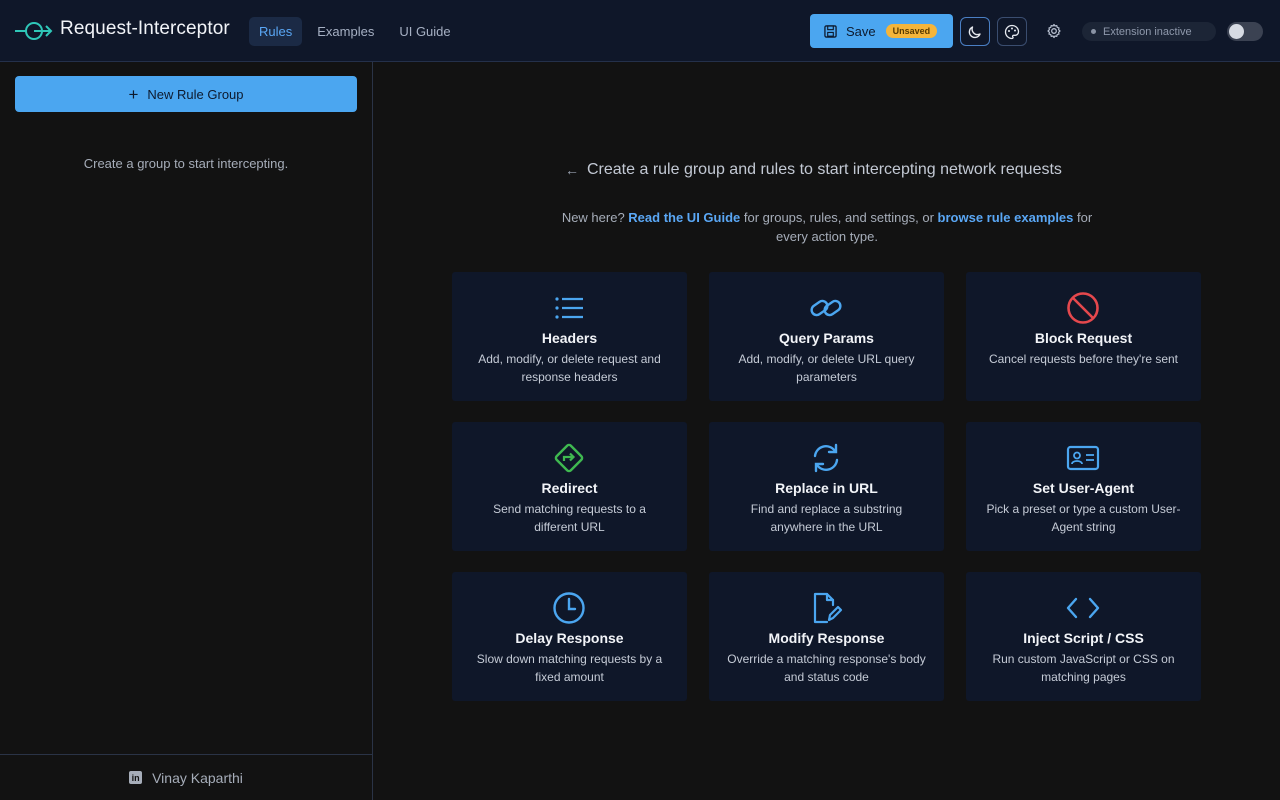  I want to click on linkedin-icon: in, so click(136, 777).